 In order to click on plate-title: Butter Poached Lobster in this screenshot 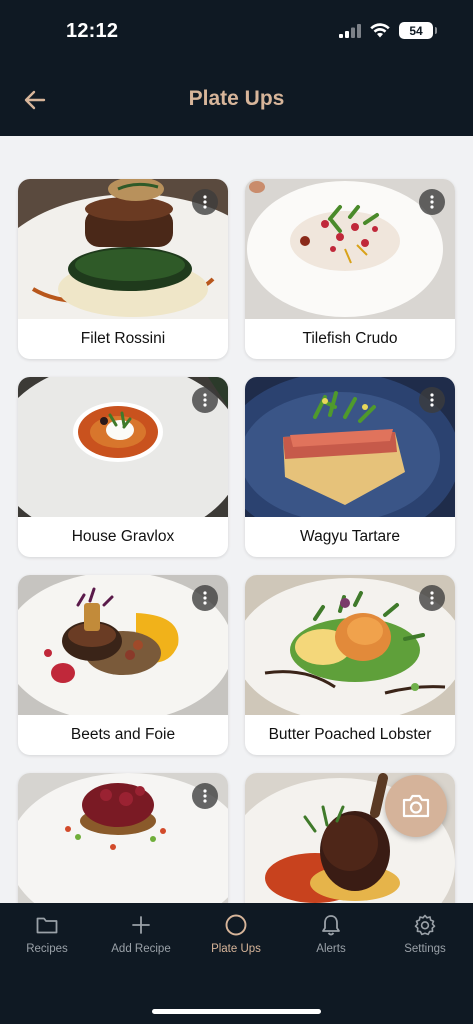, I will do `click(350, 734)`.